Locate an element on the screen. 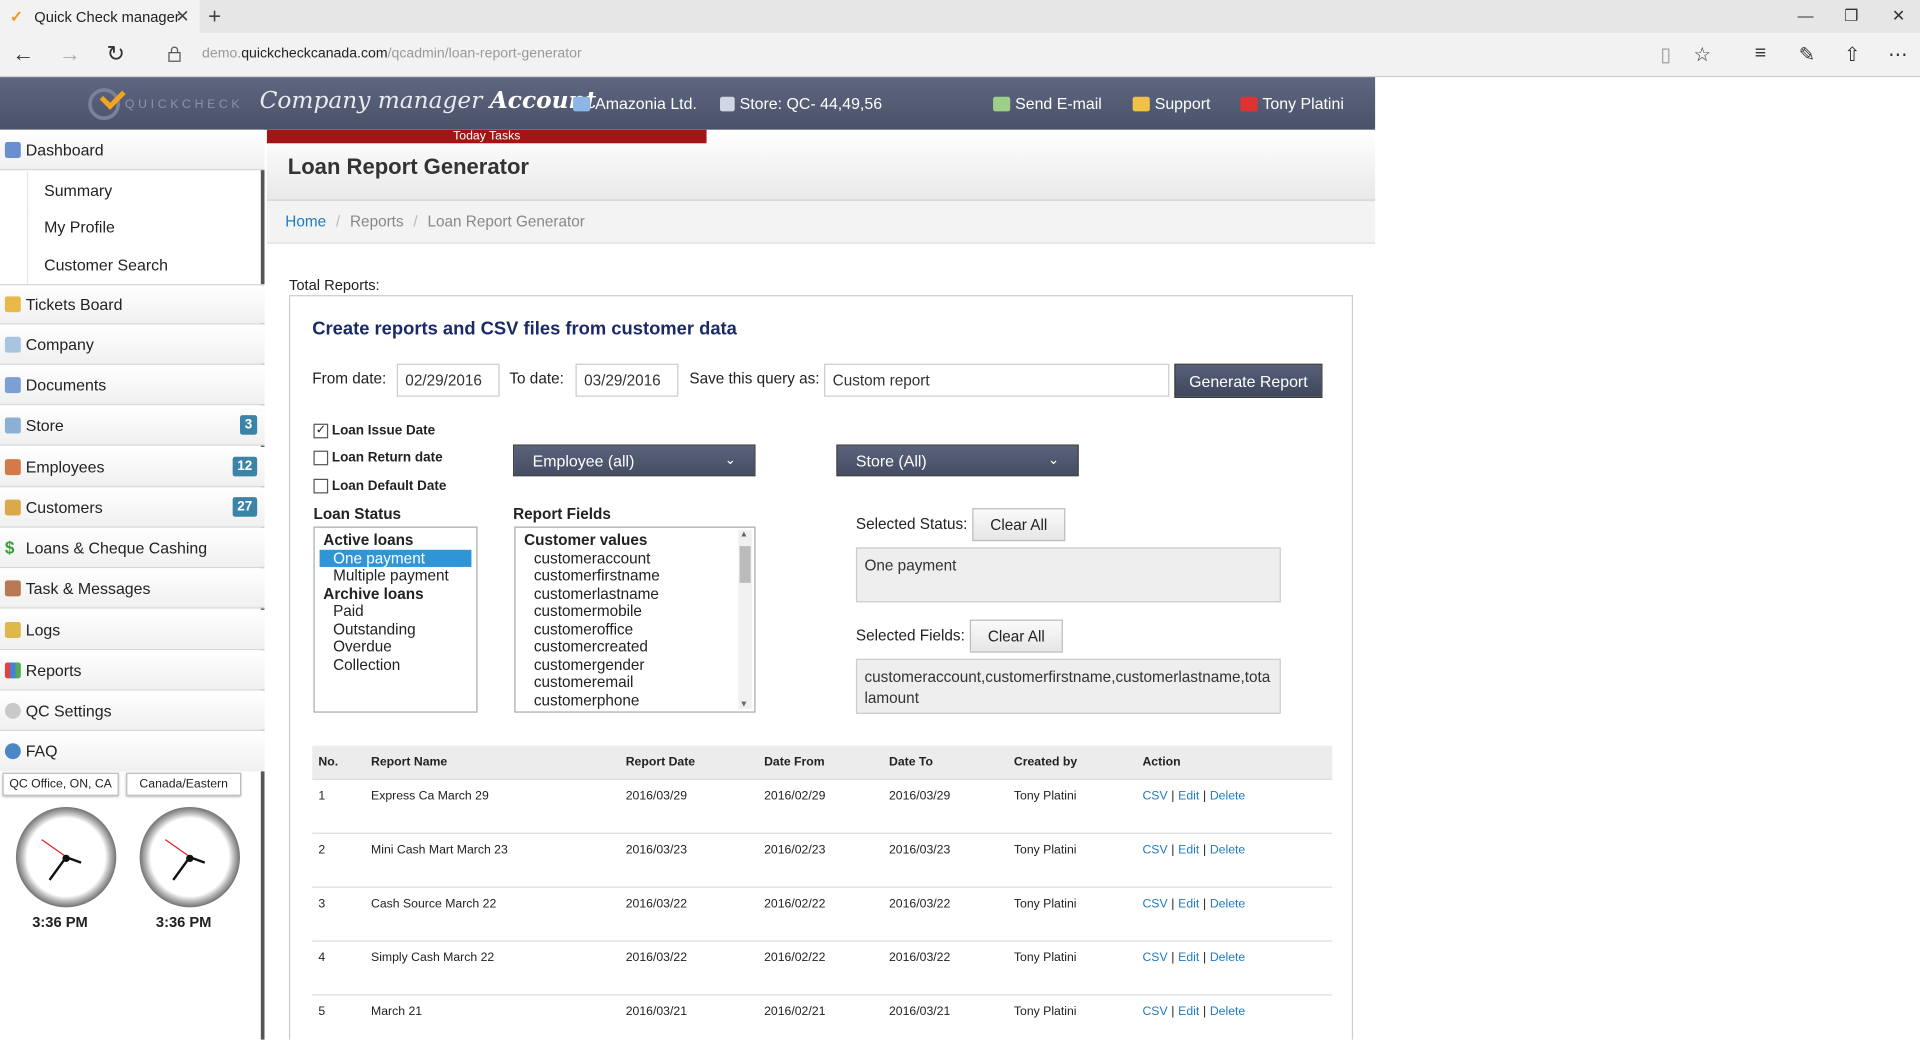  table-cell-from: 2016/02/29 is located at coordinates (820, 805).